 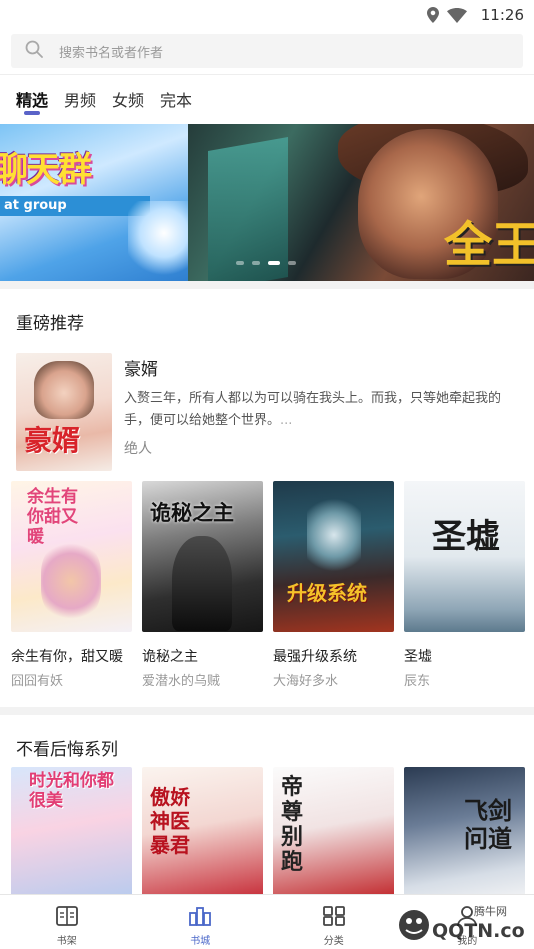 I want to click on book-title: 诡秘之主, so click(x=170, y=657).